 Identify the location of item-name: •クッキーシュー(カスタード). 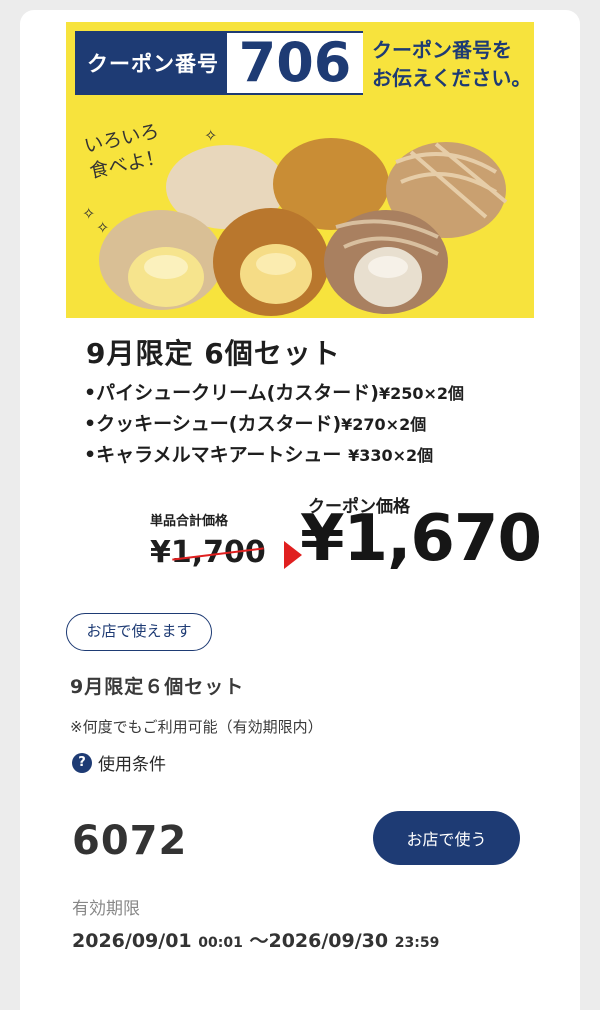
(213, 424).